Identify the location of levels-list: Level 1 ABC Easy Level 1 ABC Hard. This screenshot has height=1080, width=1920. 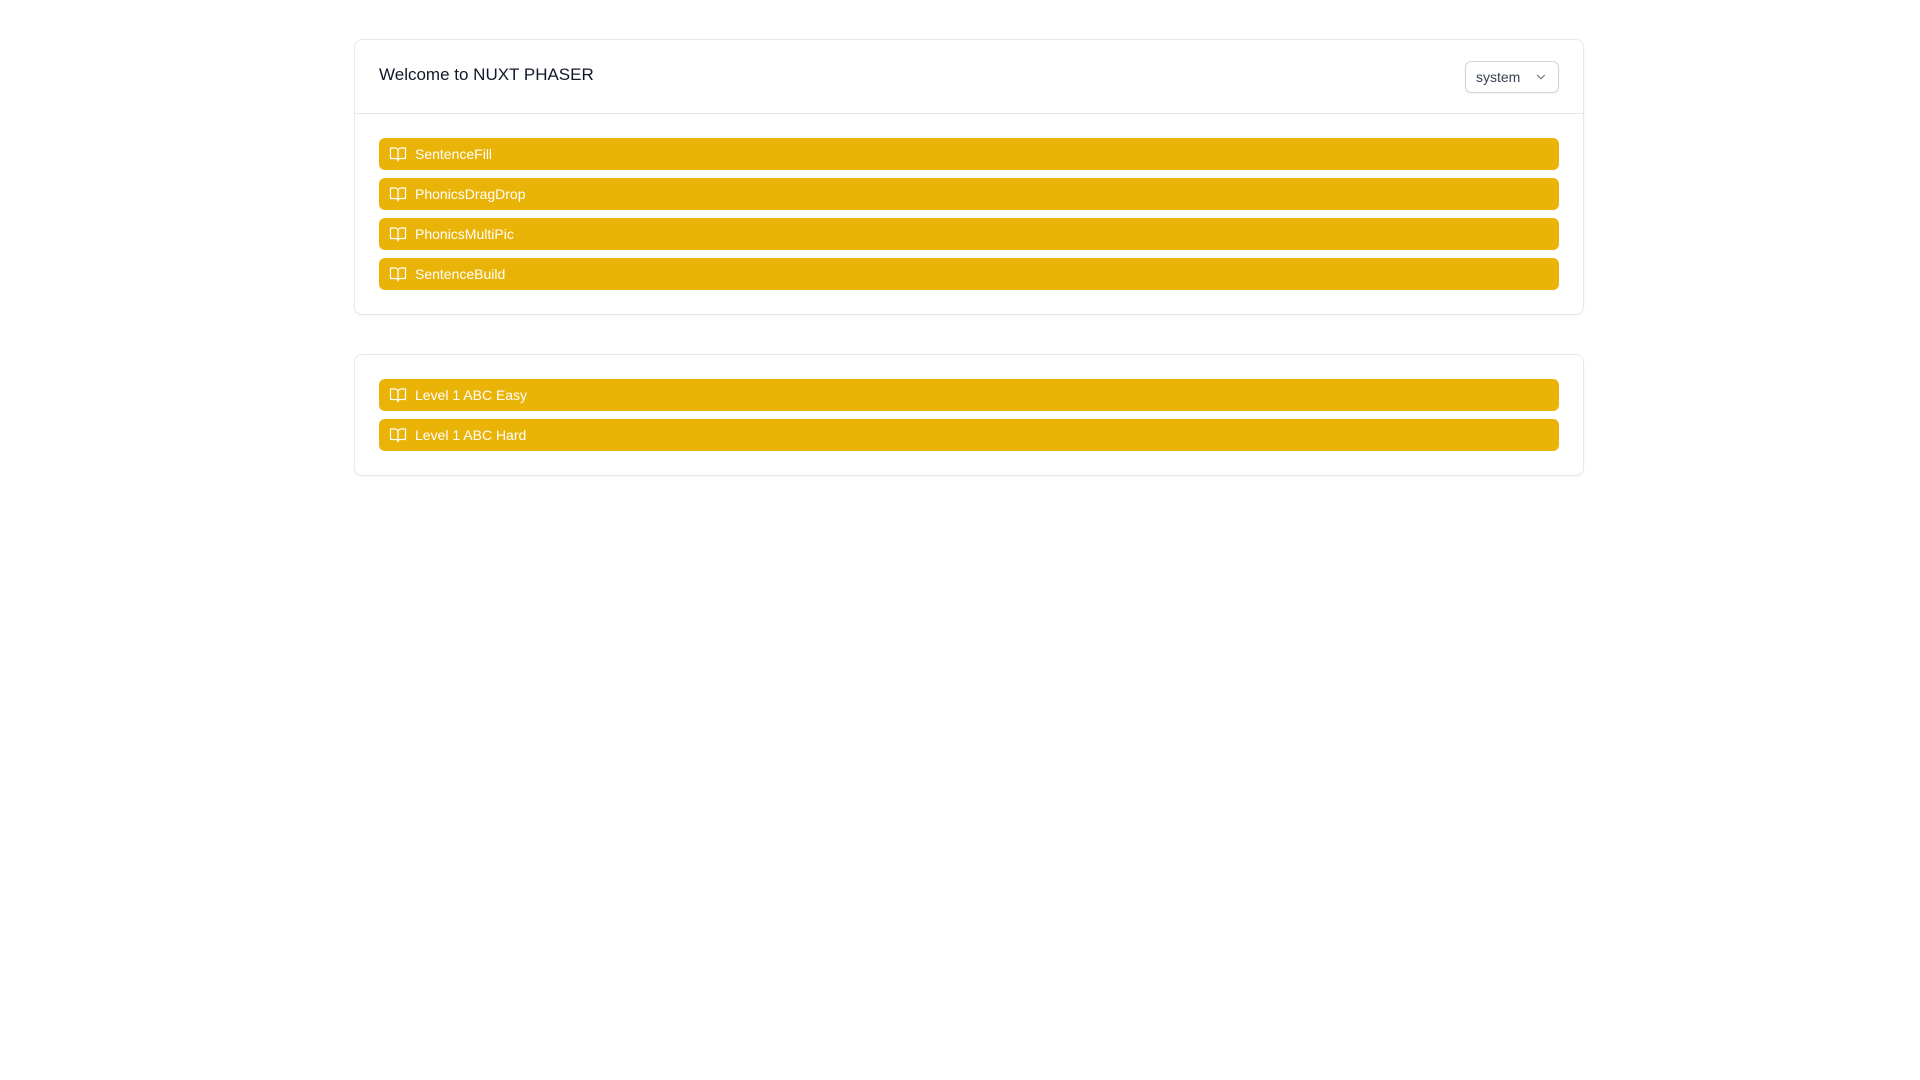
(969, 415).